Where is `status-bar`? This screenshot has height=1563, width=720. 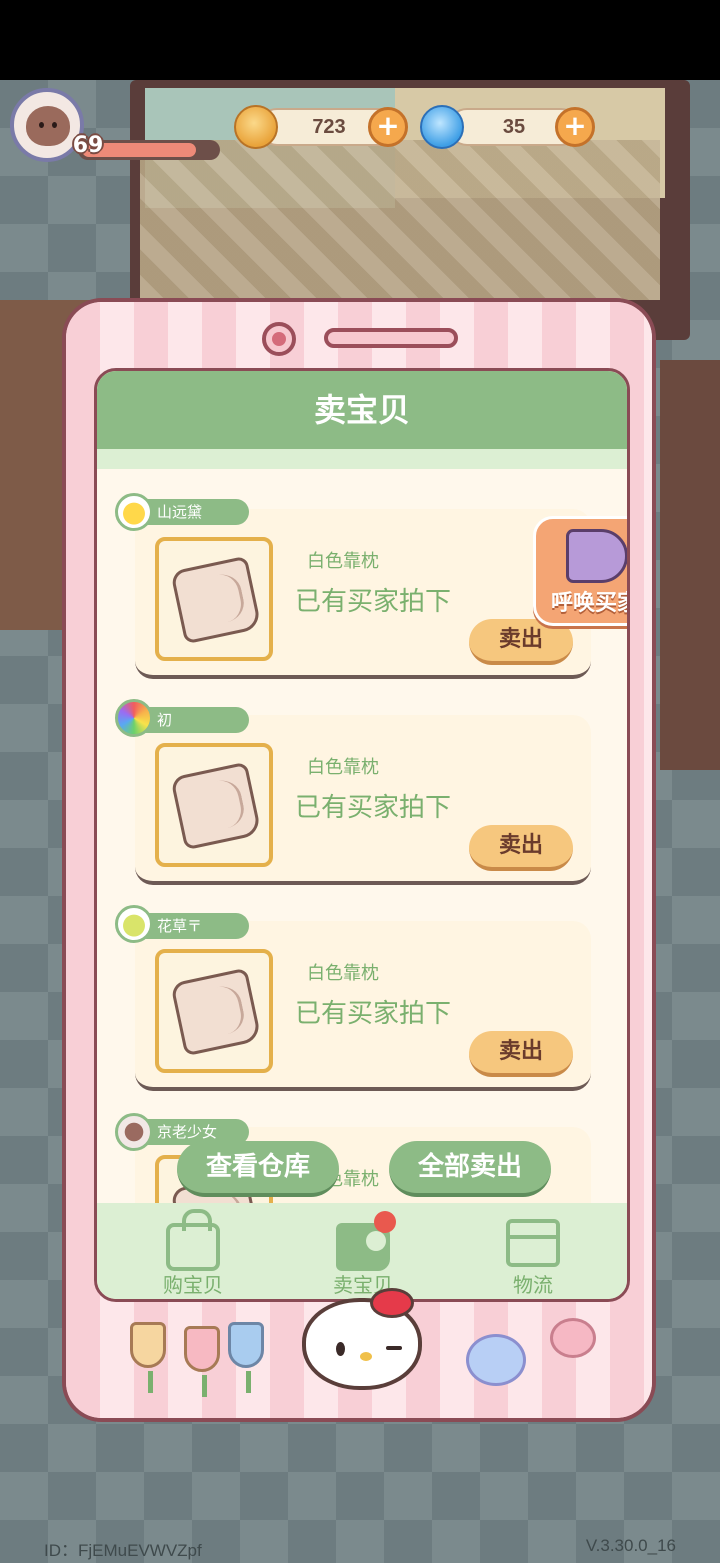 status-bar is located at coordinates (360, 40).